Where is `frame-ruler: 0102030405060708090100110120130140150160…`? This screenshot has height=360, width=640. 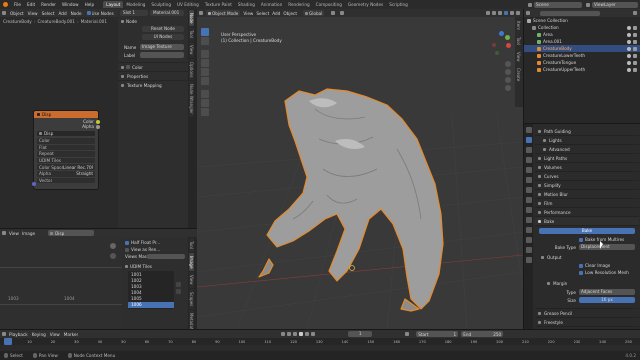 frame-ruler: 0102030405060708090100110120130140150160… is located at coordinates (320, 341).